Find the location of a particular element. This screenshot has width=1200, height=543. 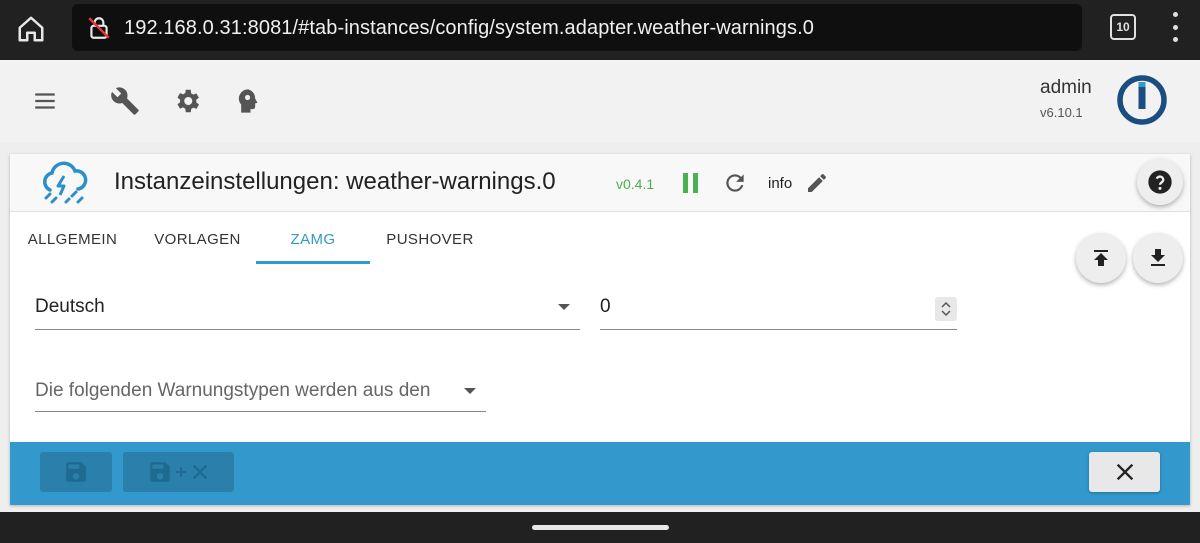

upload-icon is located at coordinates (1101, 258).